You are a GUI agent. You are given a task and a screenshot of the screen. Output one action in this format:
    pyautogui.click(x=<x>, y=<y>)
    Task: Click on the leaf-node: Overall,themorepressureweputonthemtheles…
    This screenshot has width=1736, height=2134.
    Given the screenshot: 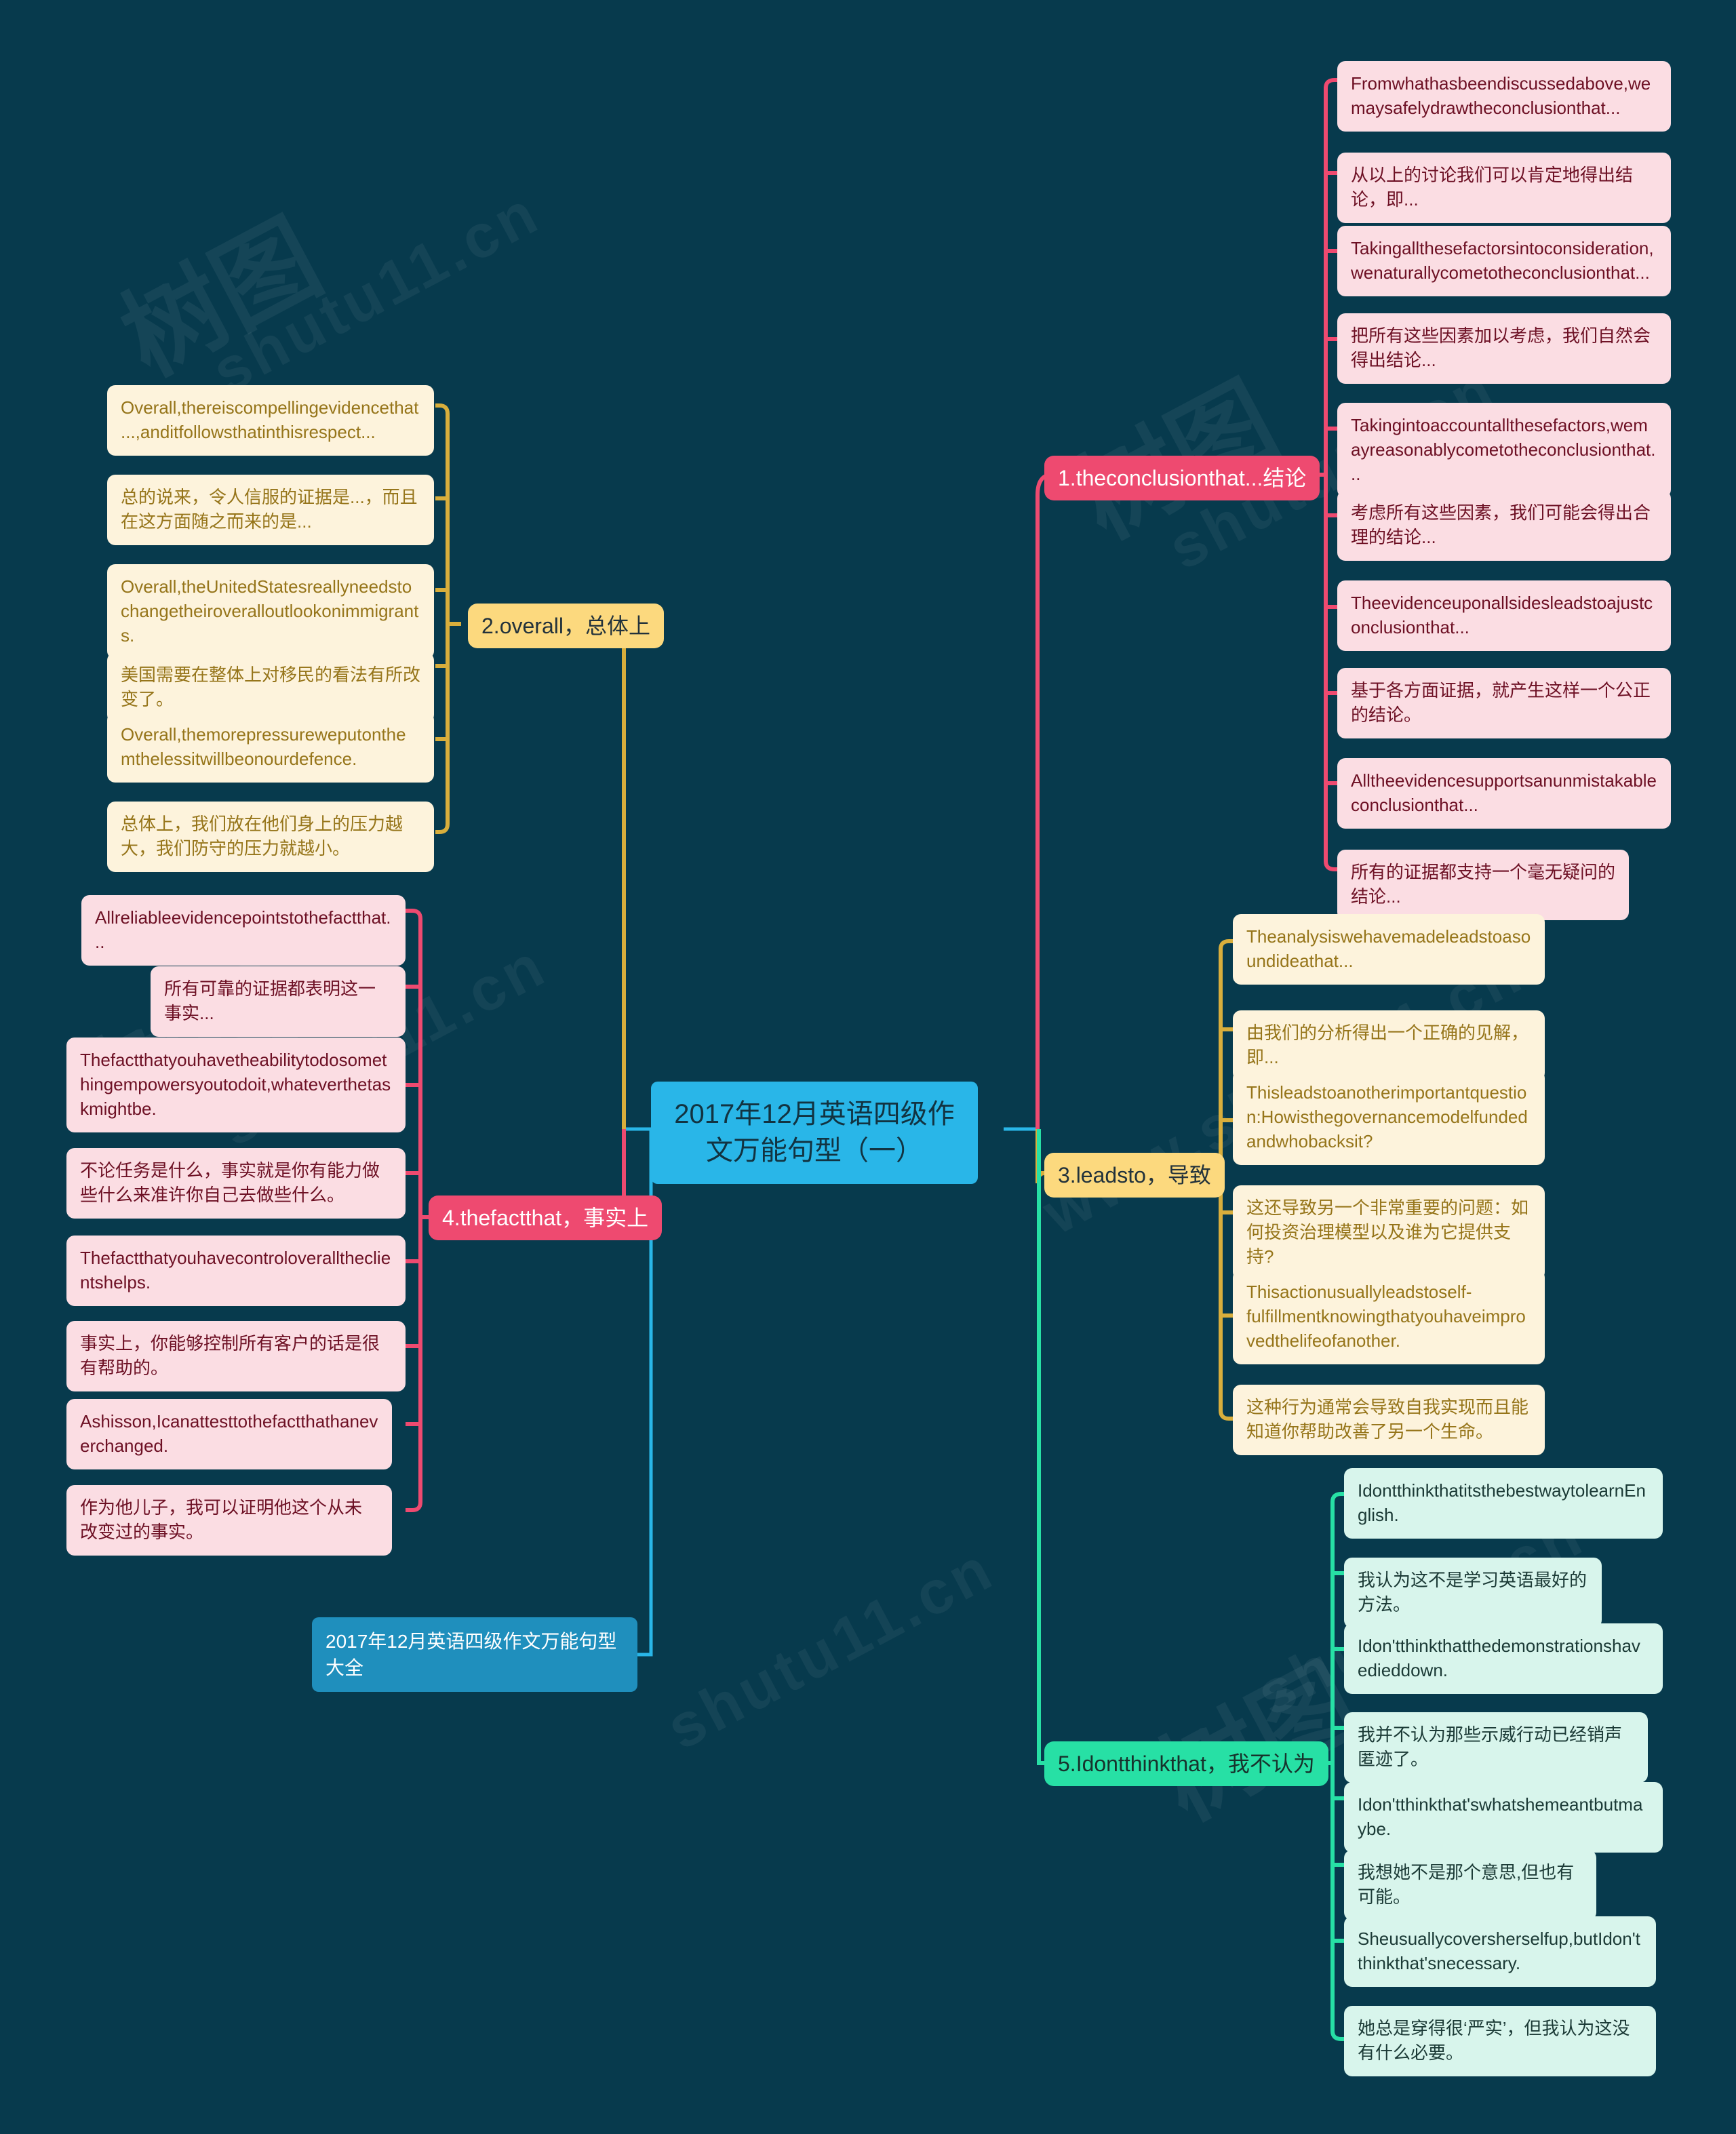 What is the action you would take?
    pyautogui.click(x=270, y=747)
    